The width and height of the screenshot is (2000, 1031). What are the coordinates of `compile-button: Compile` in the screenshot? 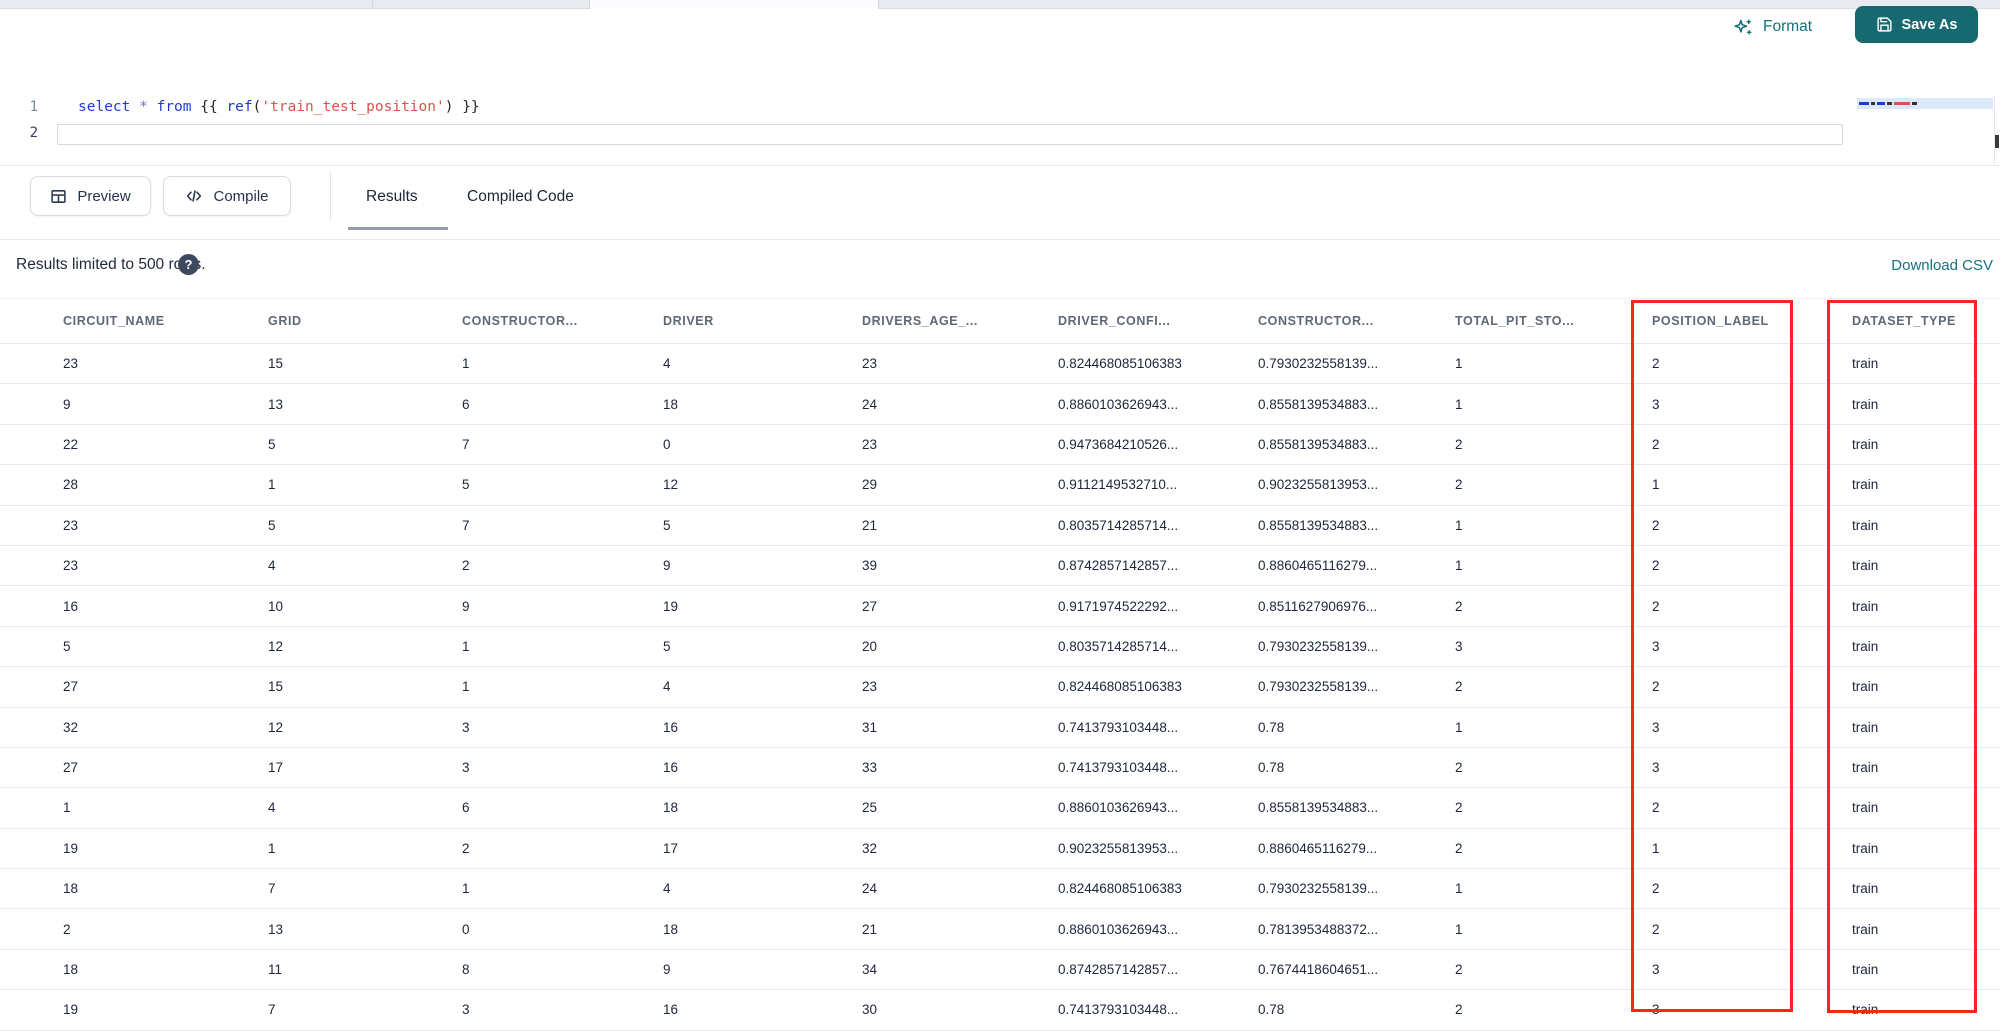 It's located at (227, 196).